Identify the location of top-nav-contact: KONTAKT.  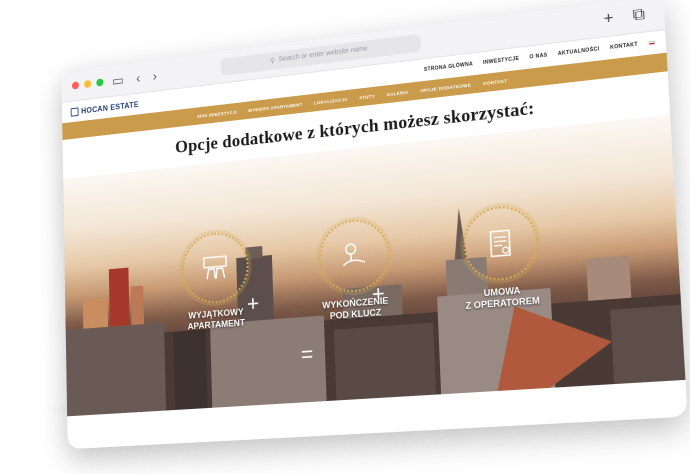
(624, 46).